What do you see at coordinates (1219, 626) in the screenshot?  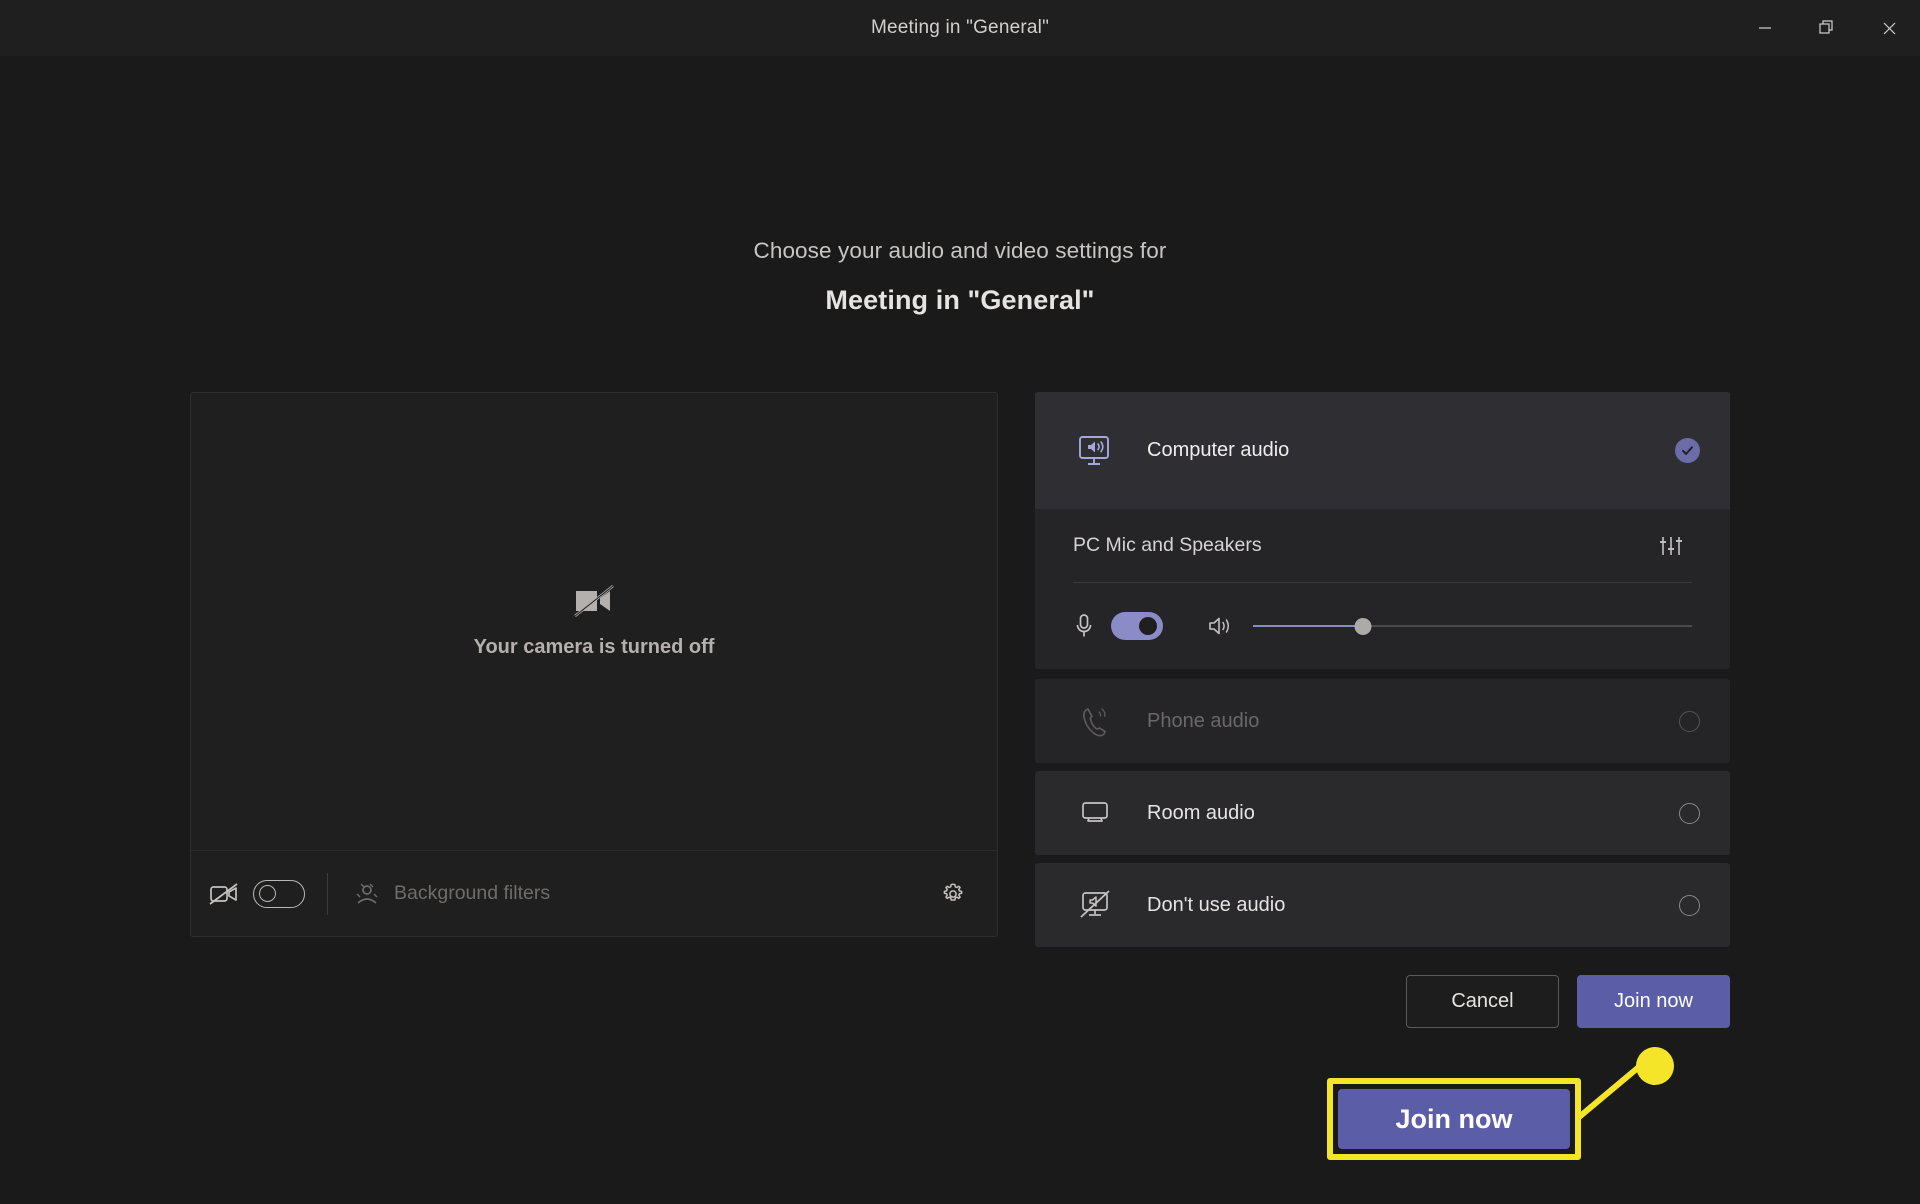 I see `speaker-icon` at bounding box center [1219, 626].